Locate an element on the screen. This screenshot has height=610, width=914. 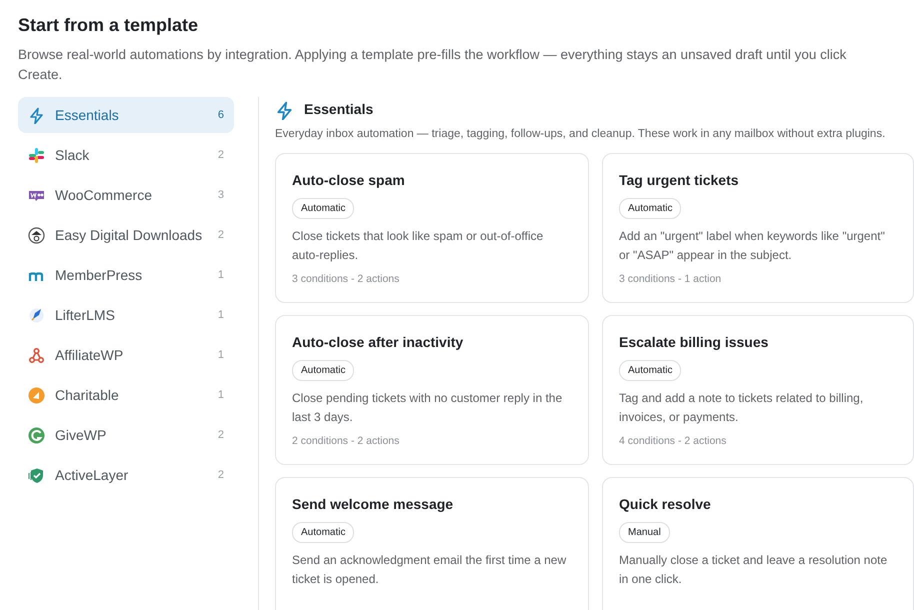
card-summary: 4 conditions - 2 actions is located at coordinates (673, 442).